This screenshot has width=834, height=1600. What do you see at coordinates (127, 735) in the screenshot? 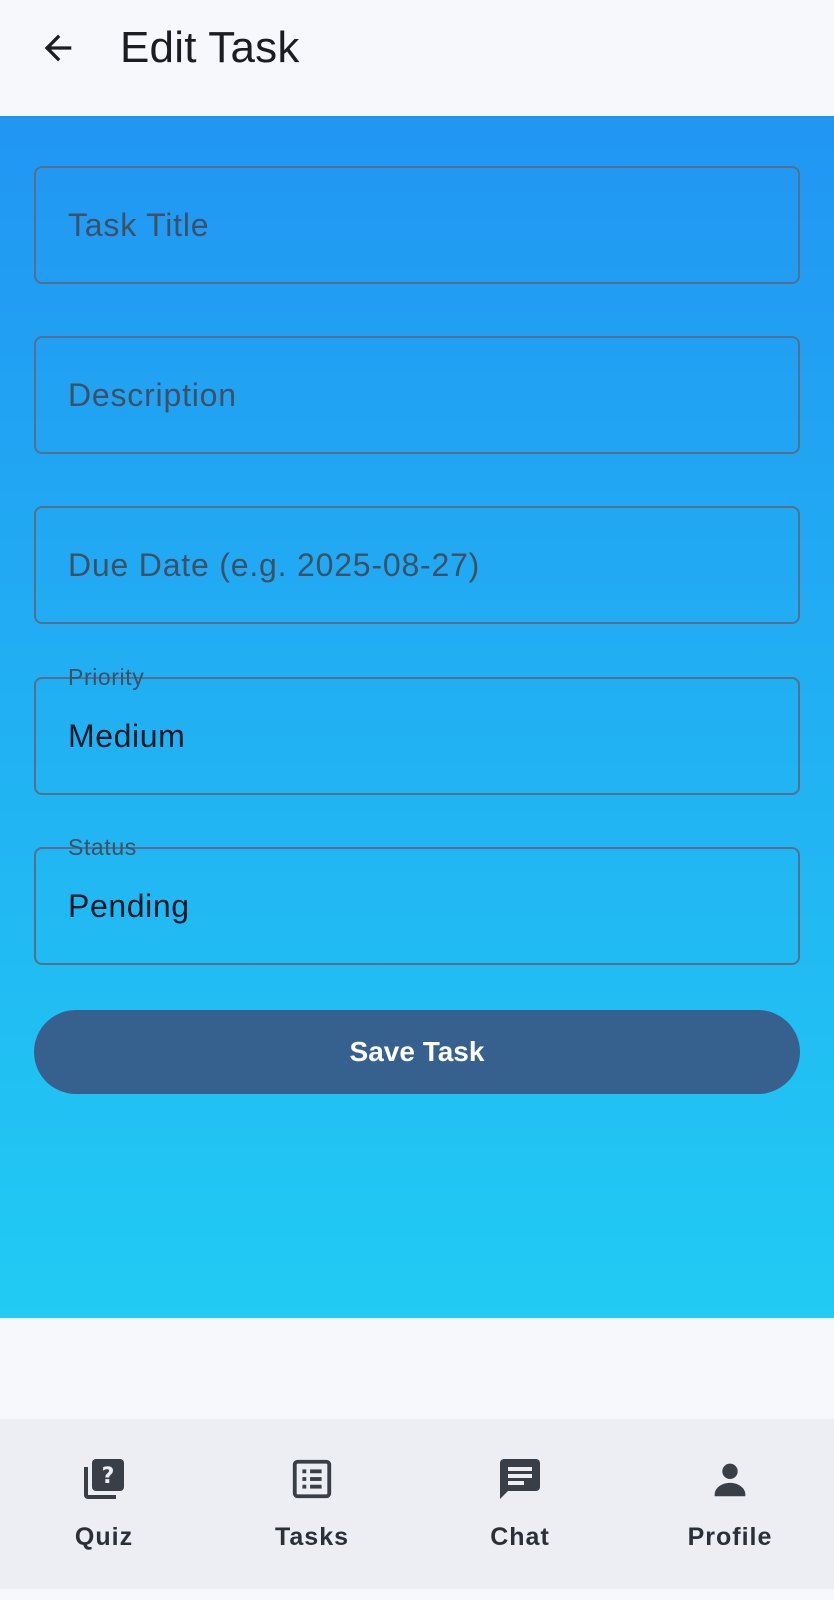
I see `priority-value: Medium` at bounding box center [127, 735].